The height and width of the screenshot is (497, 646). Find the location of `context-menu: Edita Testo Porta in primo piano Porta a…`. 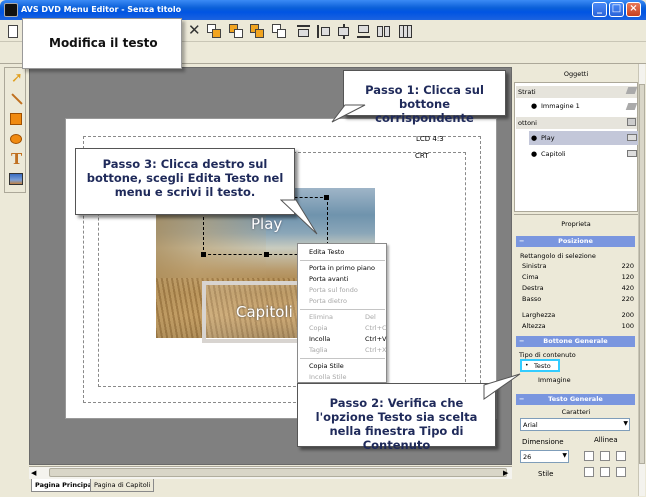

context-menu: Edita Testo Porta in primo piano Porta a… is located at coordinates (342, 313).